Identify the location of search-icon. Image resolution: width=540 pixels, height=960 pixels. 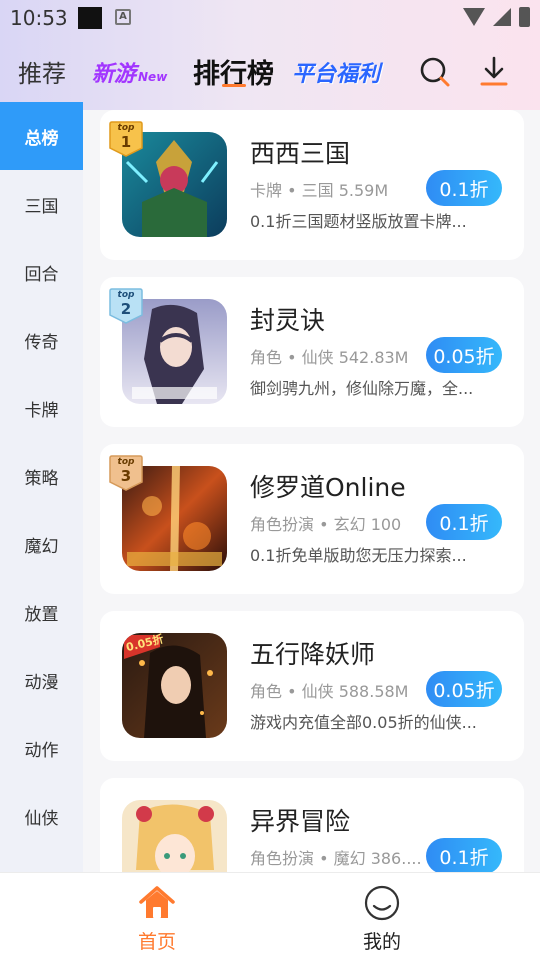
(435, 72).